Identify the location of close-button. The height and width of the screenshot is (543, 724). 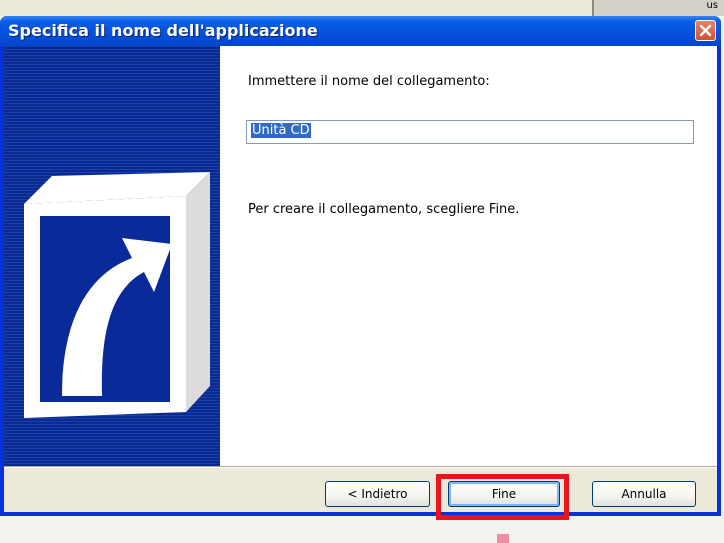
(705, 30).